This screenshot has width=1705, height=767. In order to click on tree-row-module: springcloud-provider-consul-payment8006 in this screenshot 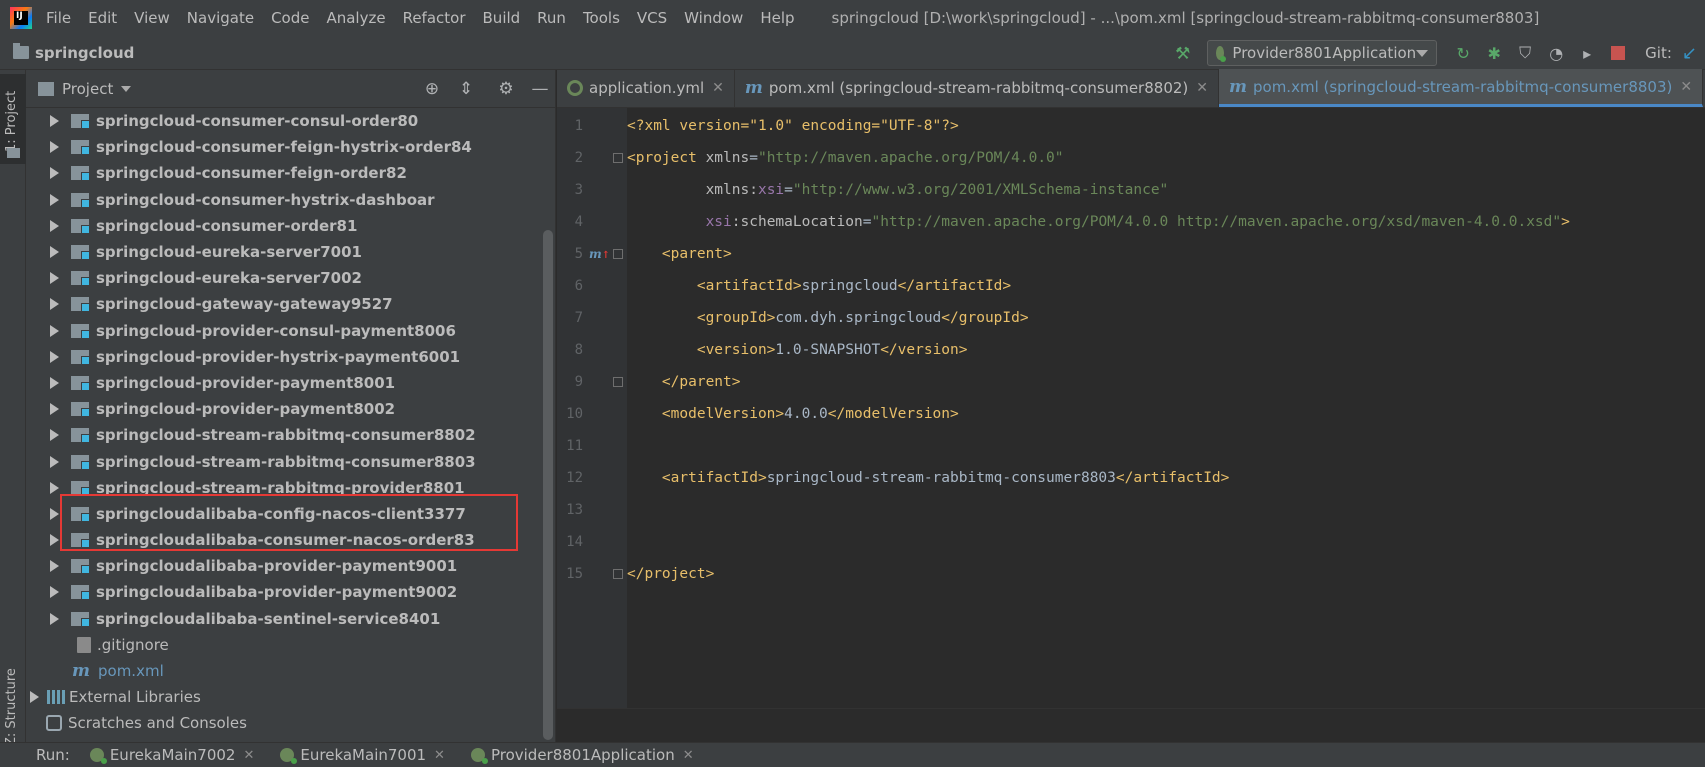, I will do `click(286, 331)`.